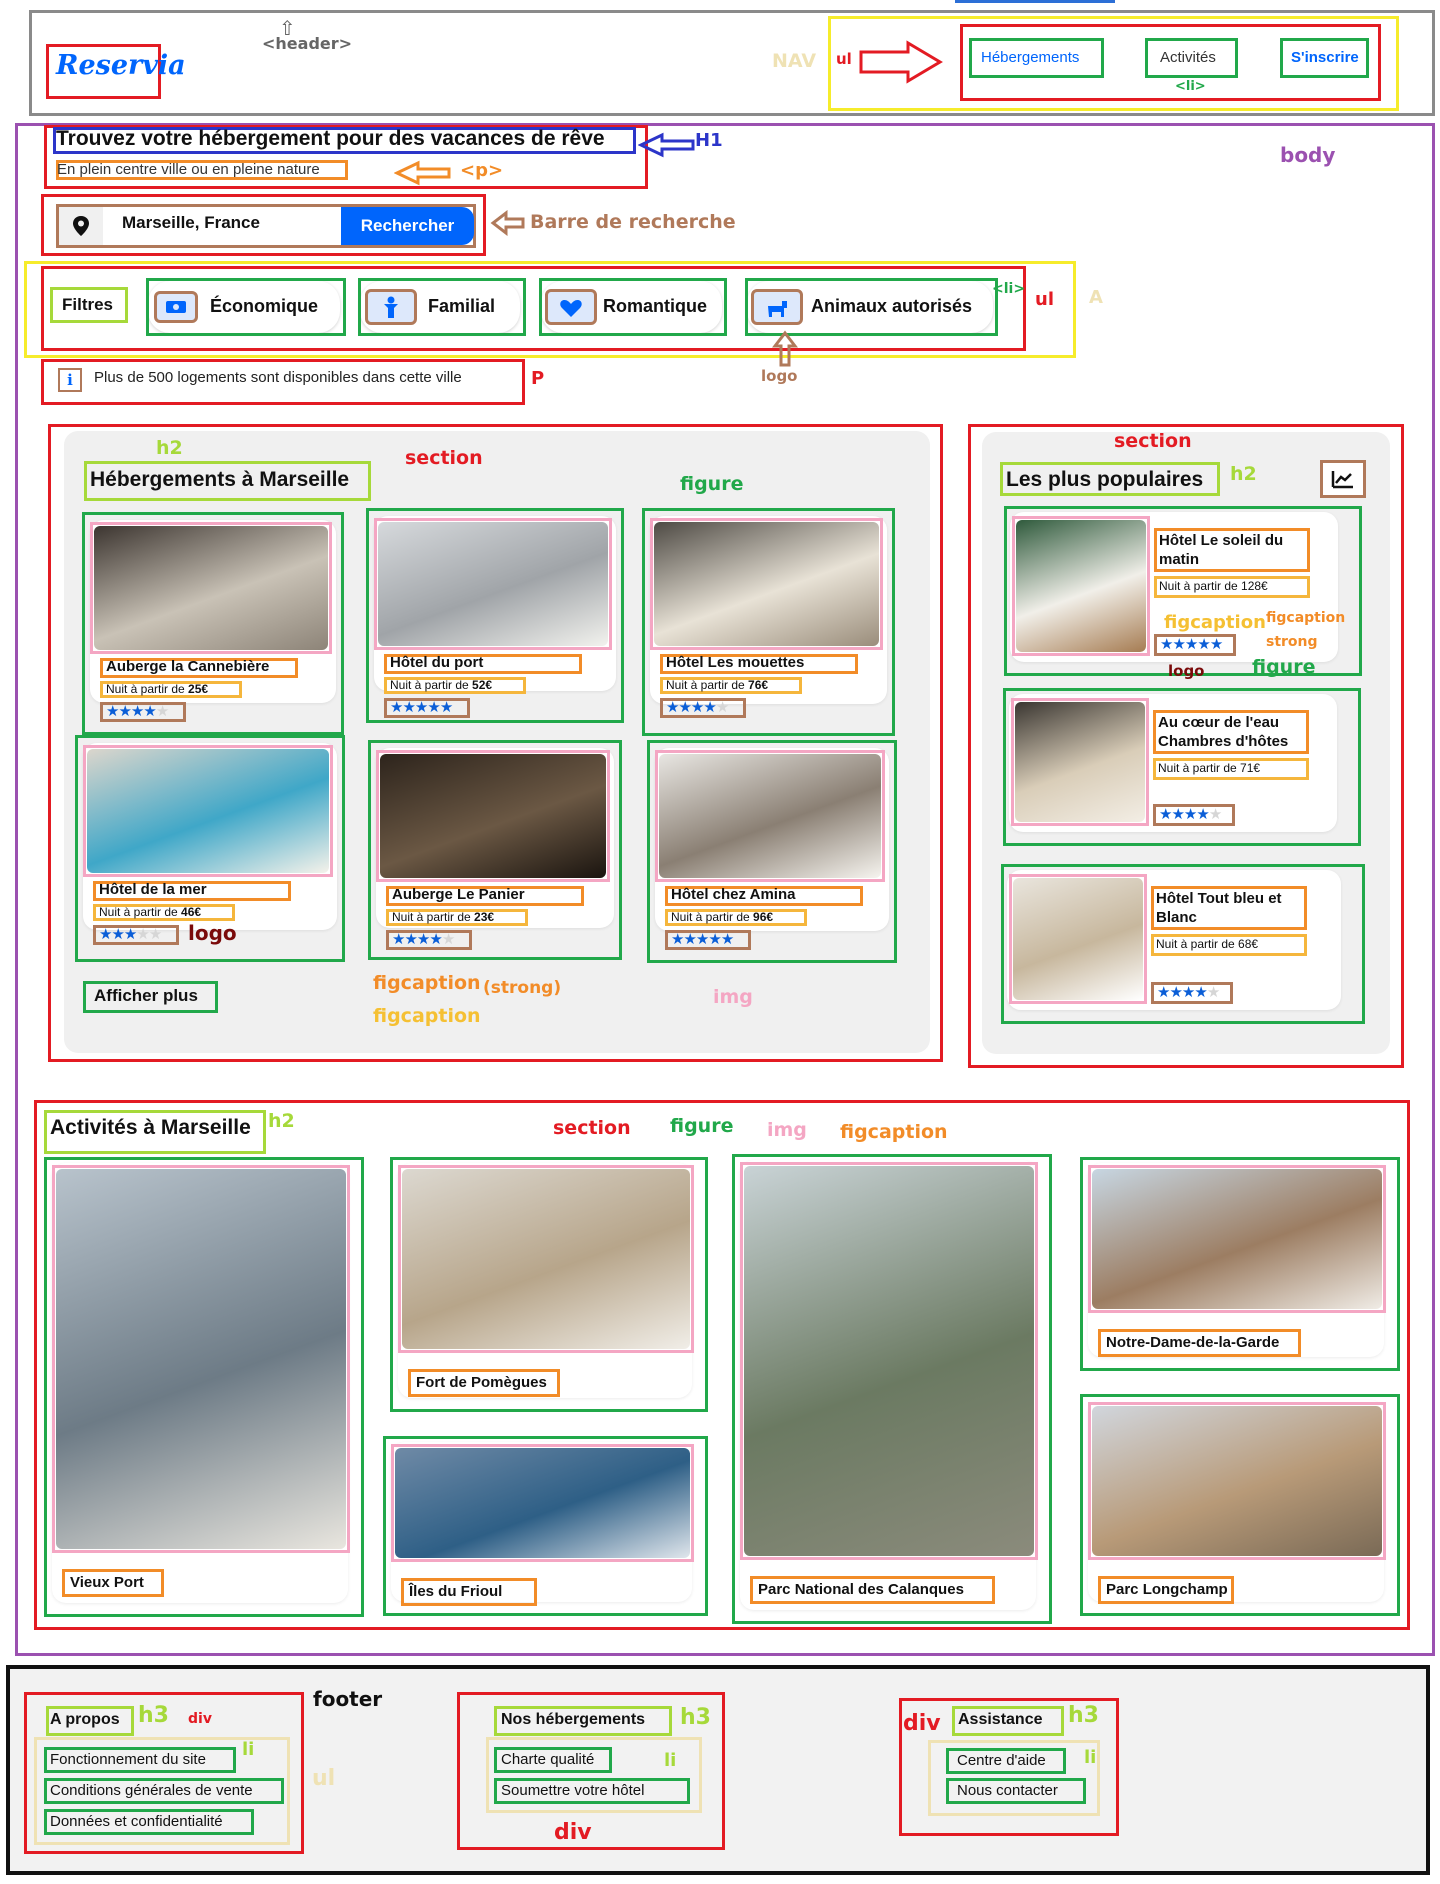 The image size is (1440, 1884). Describe the element at coordinates (200, 1719) in the screenshot. I see `annotation-div-col1: div` at that location.